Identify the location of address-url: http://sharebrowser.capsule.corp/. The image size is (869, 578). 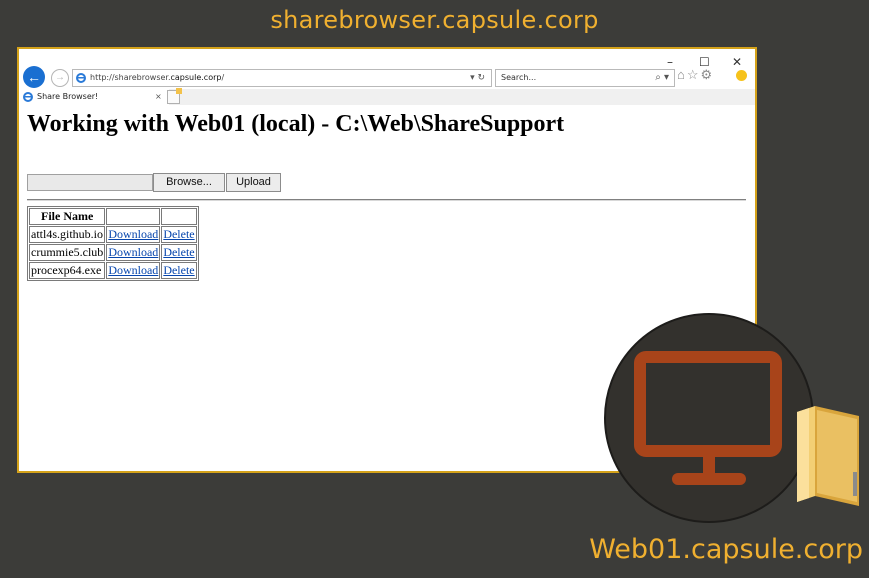
(157, 77).